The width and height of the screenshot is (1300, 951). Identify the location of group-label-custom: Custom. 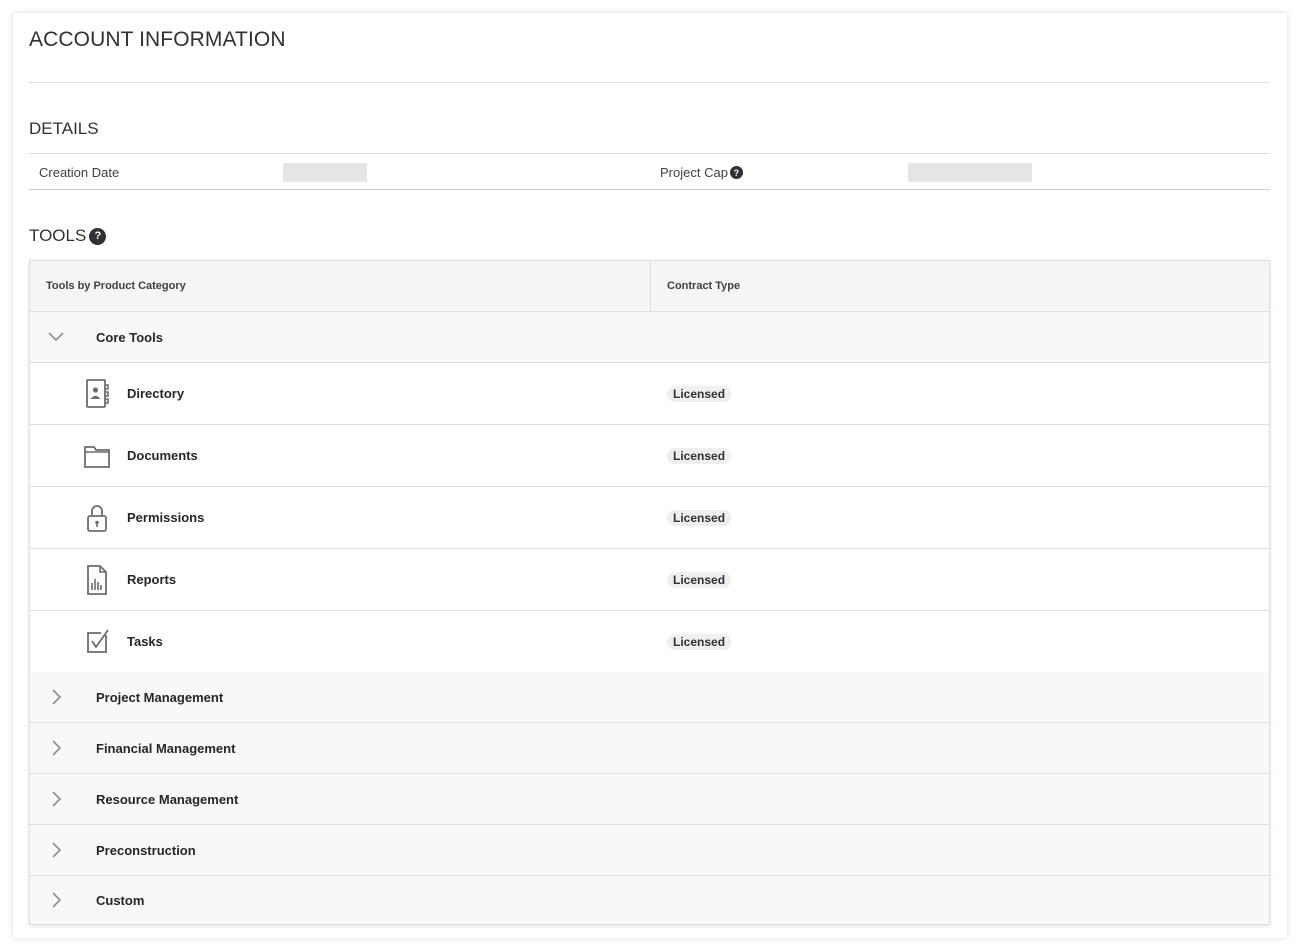
(120, 900).